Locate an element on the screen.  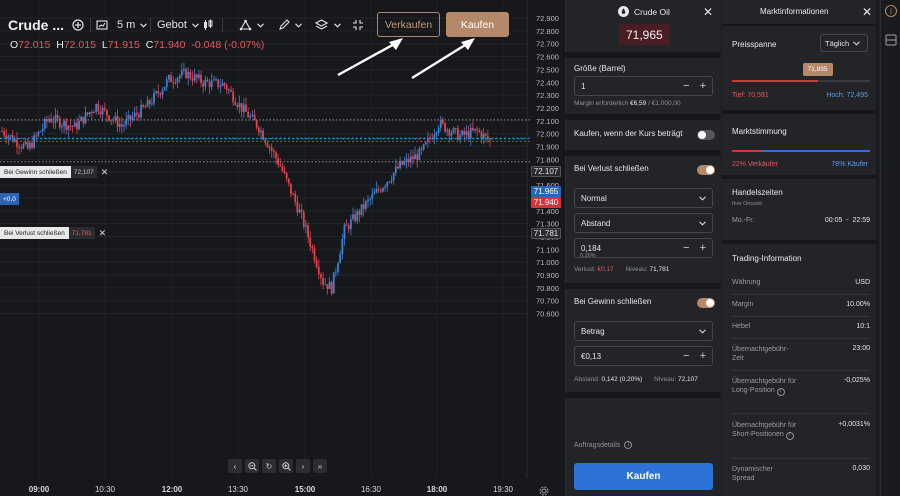
change-value: -0.048 (-0.07%) is located at coordinates (228, 45).